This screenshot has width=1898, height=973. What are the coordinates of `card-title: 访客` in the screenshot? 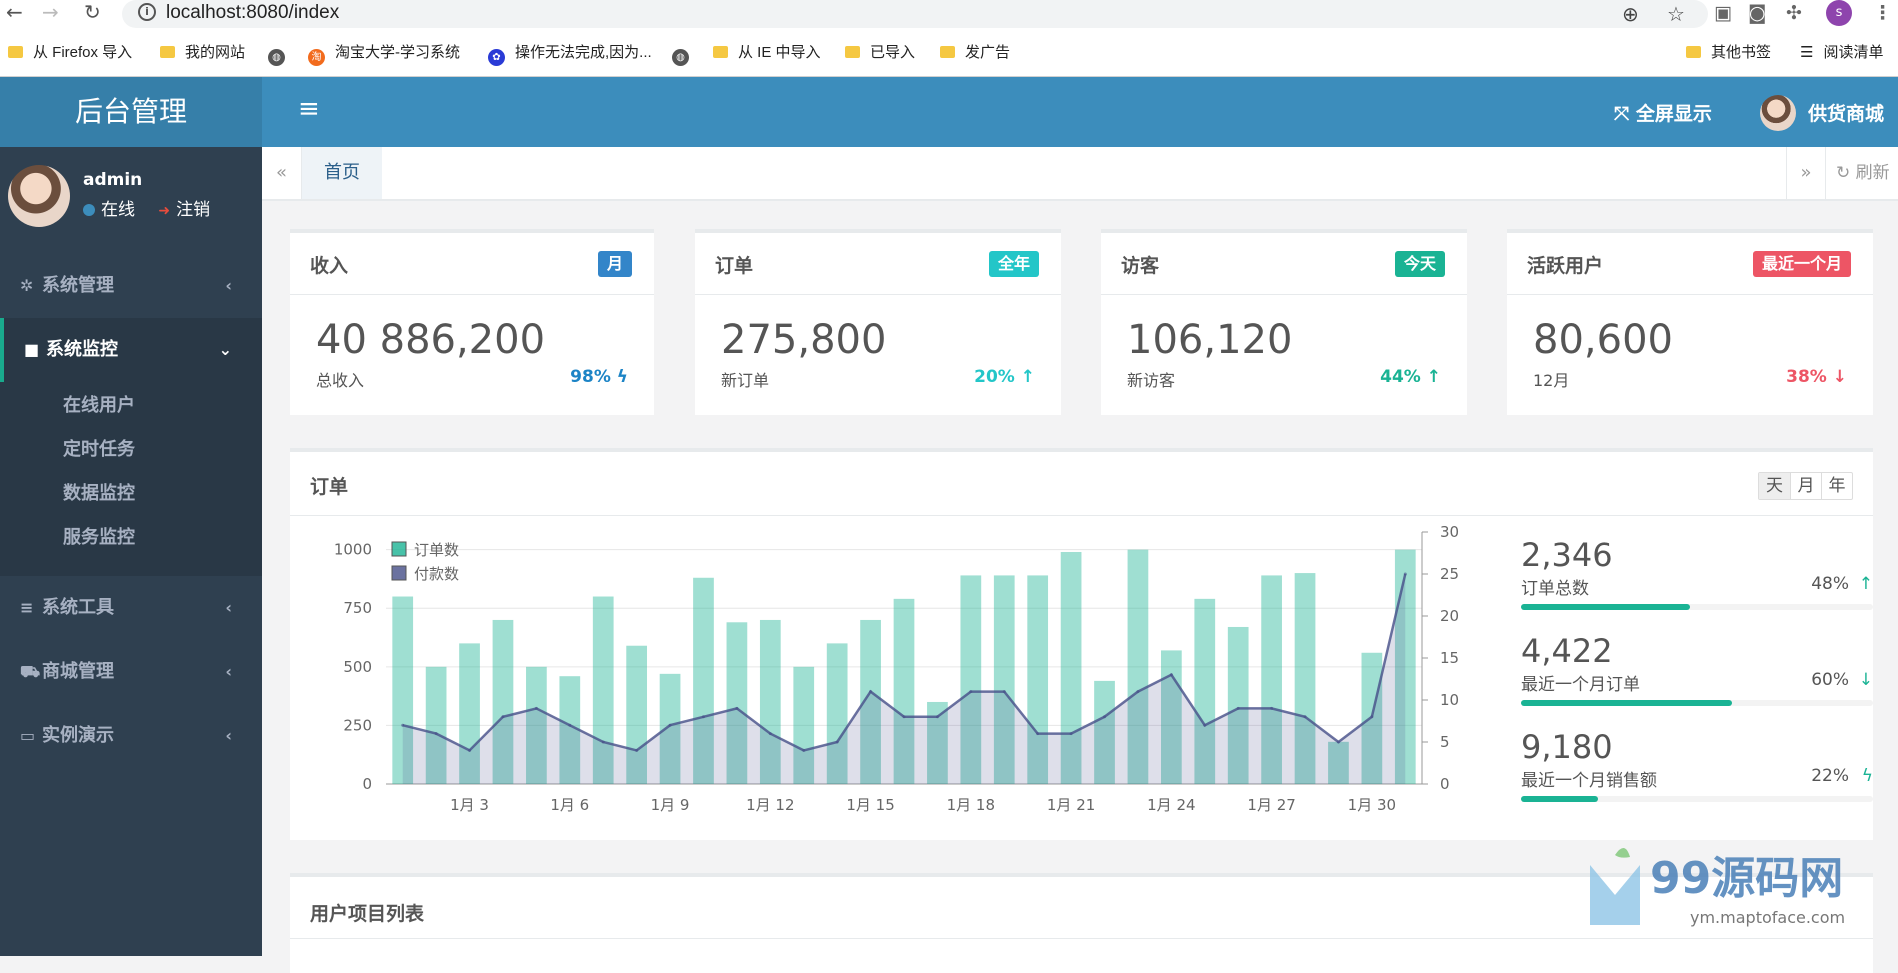 It's located at (1140, 266).